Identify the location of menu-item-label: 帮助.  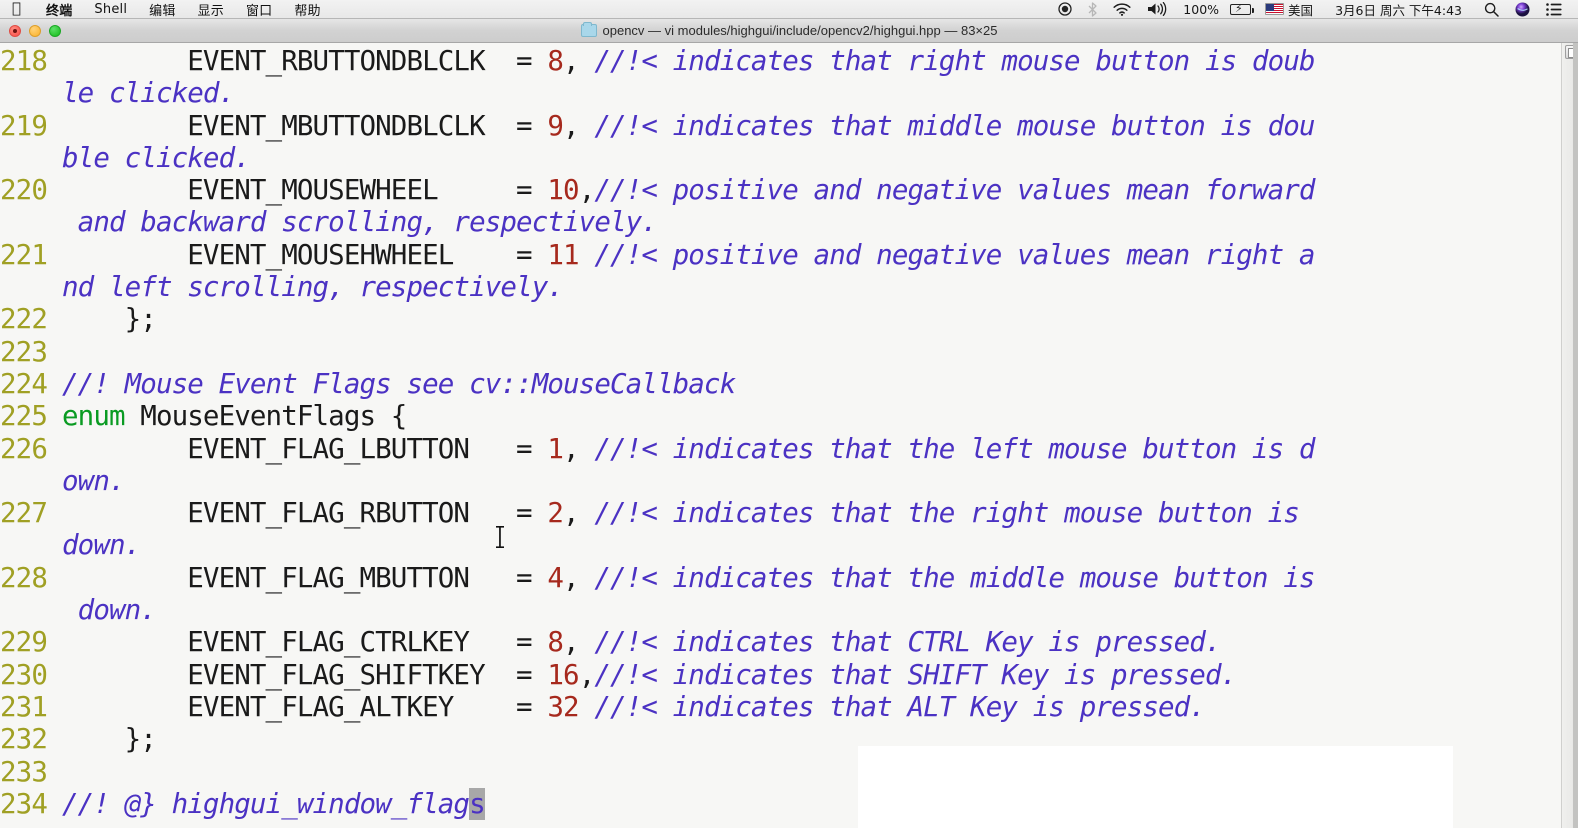
(302, 11).